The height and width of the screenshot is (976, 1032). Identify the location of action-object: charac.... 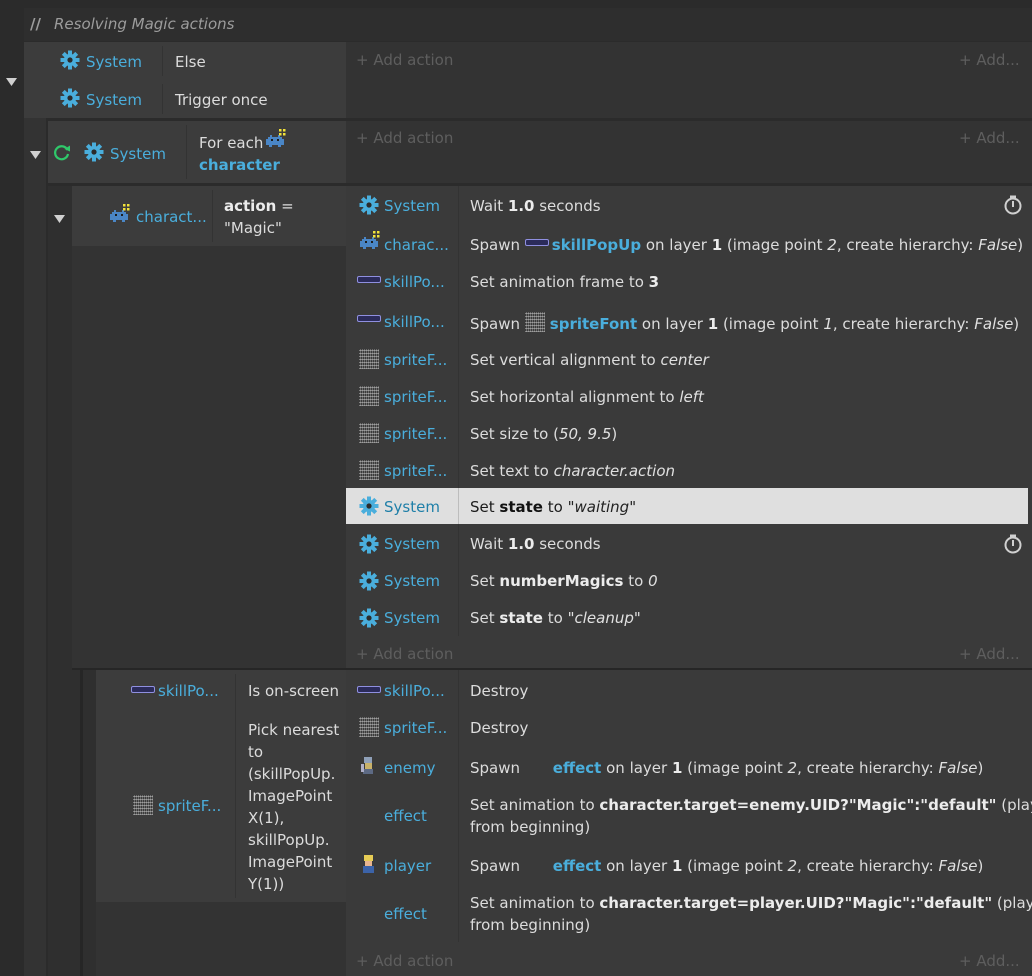
(416, 245).